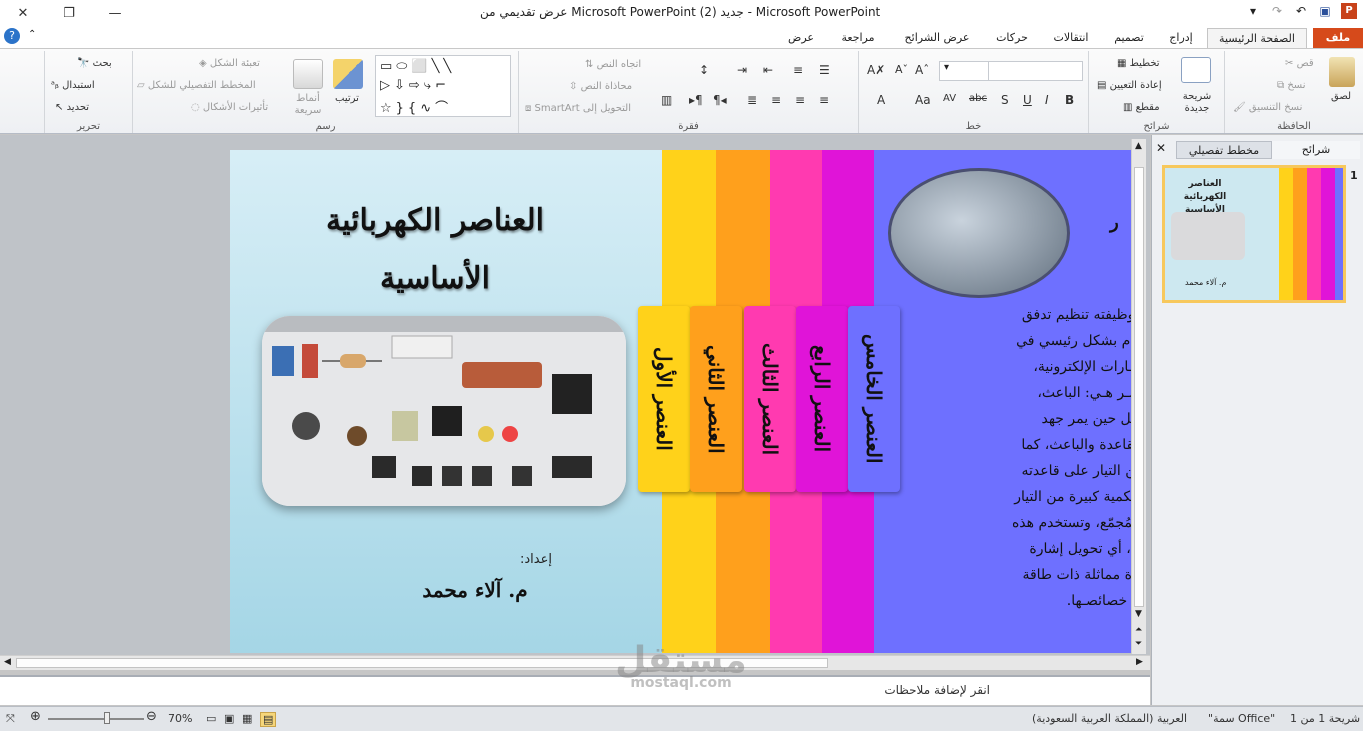  Describe the element at coordinates (1141, 107) in the screenshot. I see `section-button: مقطع ▥` at that location.